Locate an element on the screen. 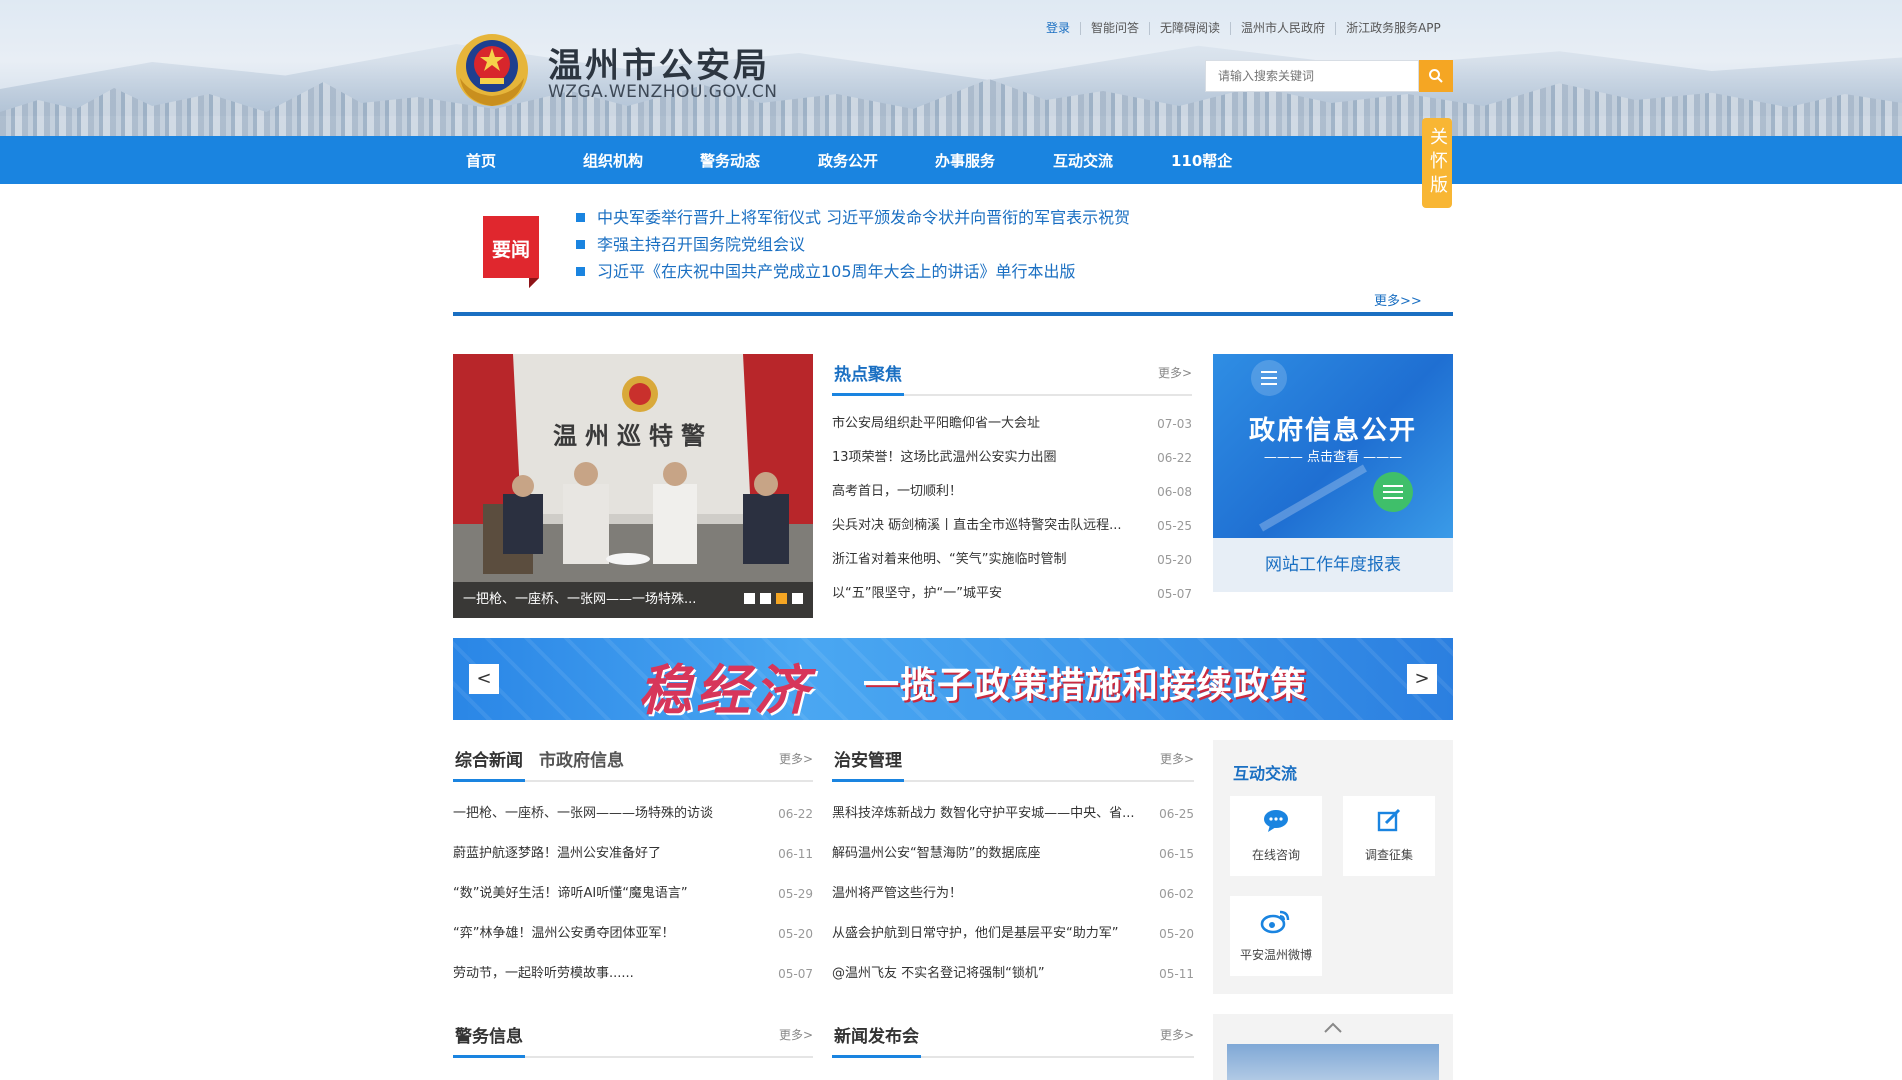  press-more-link: 更多> is located at coordinates (1177, 1034).